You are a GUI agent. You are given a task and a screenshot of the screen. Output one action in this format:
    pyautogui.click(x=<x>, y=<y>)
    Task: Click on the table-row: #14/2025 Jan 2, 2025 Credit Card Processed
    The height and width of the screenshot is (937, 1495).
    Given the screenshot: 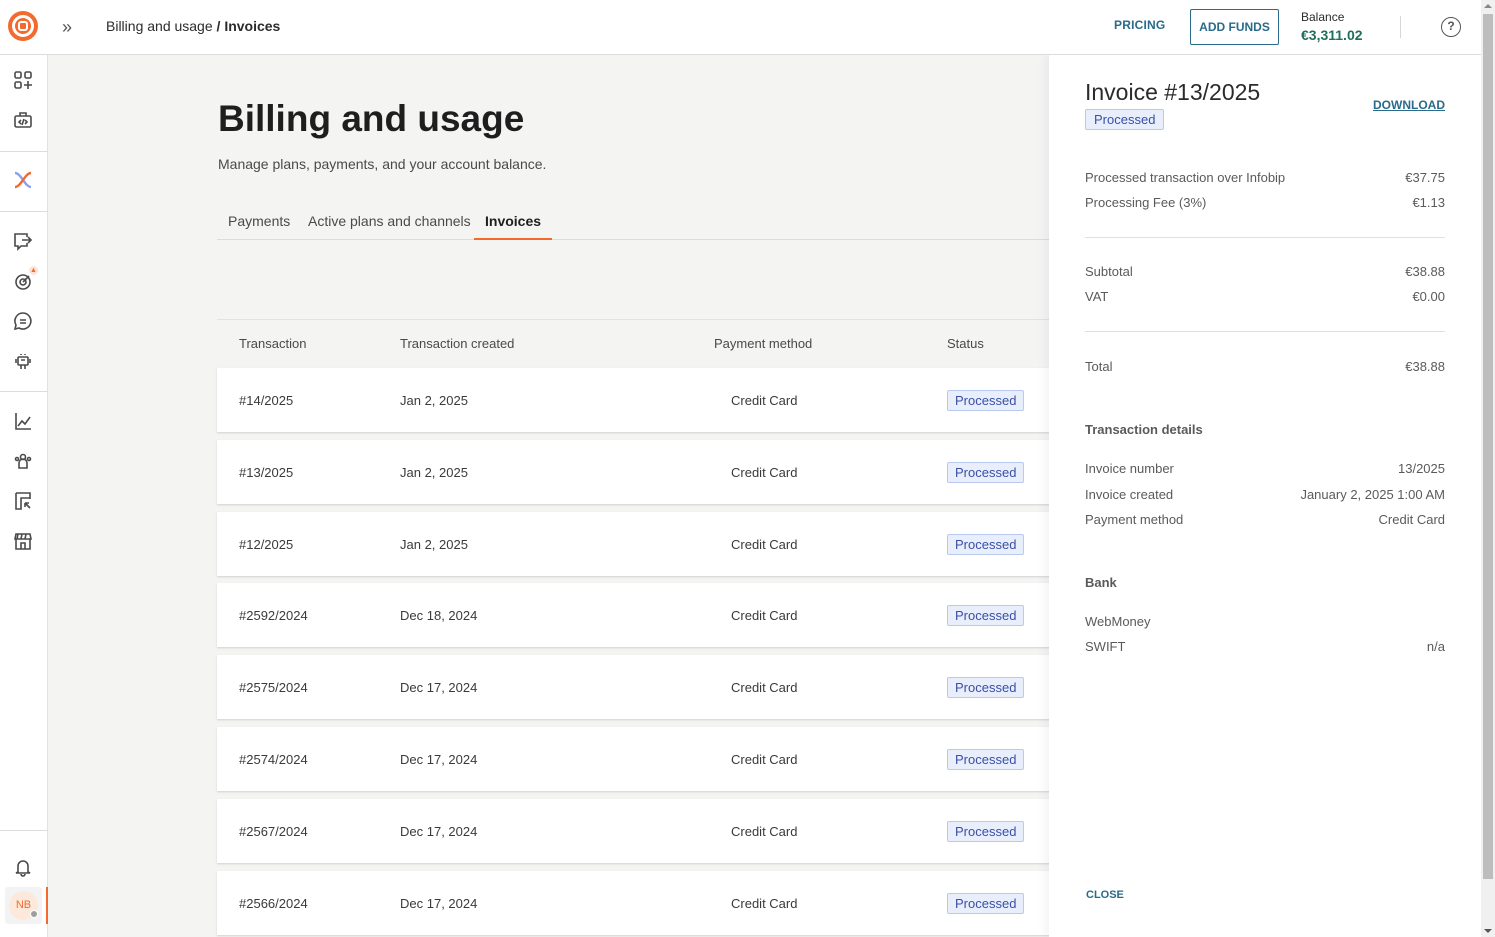 What is the action you would take?
    pyautogui.click(x=637, y=400)
    